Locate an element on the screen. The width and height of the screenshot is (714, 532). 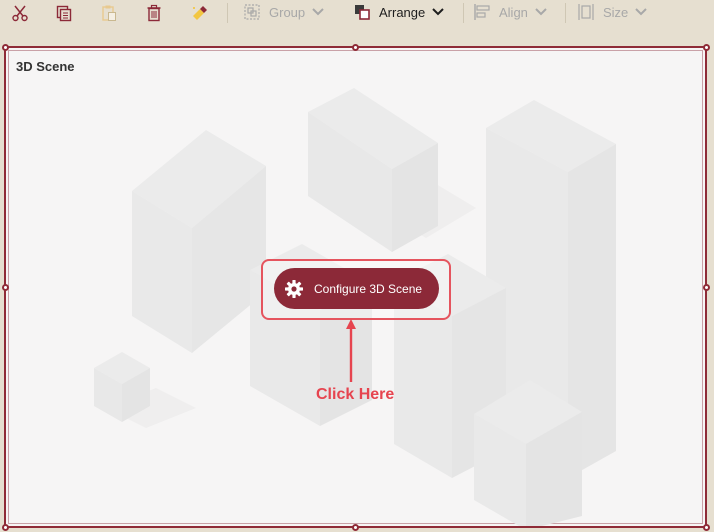
group-button: Group is located at coordinates (283, 12).